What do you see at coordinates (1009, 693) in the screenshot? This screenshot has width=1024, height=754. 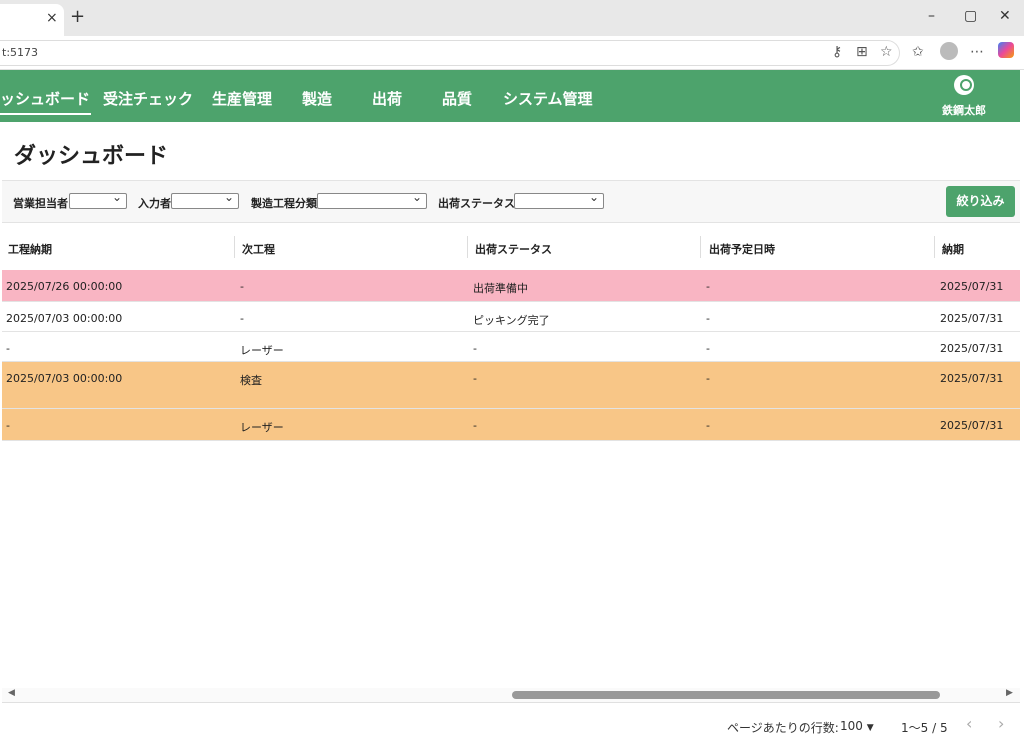 I see `scroll-right-icon: ▶` at bounding box center [1009, 693].